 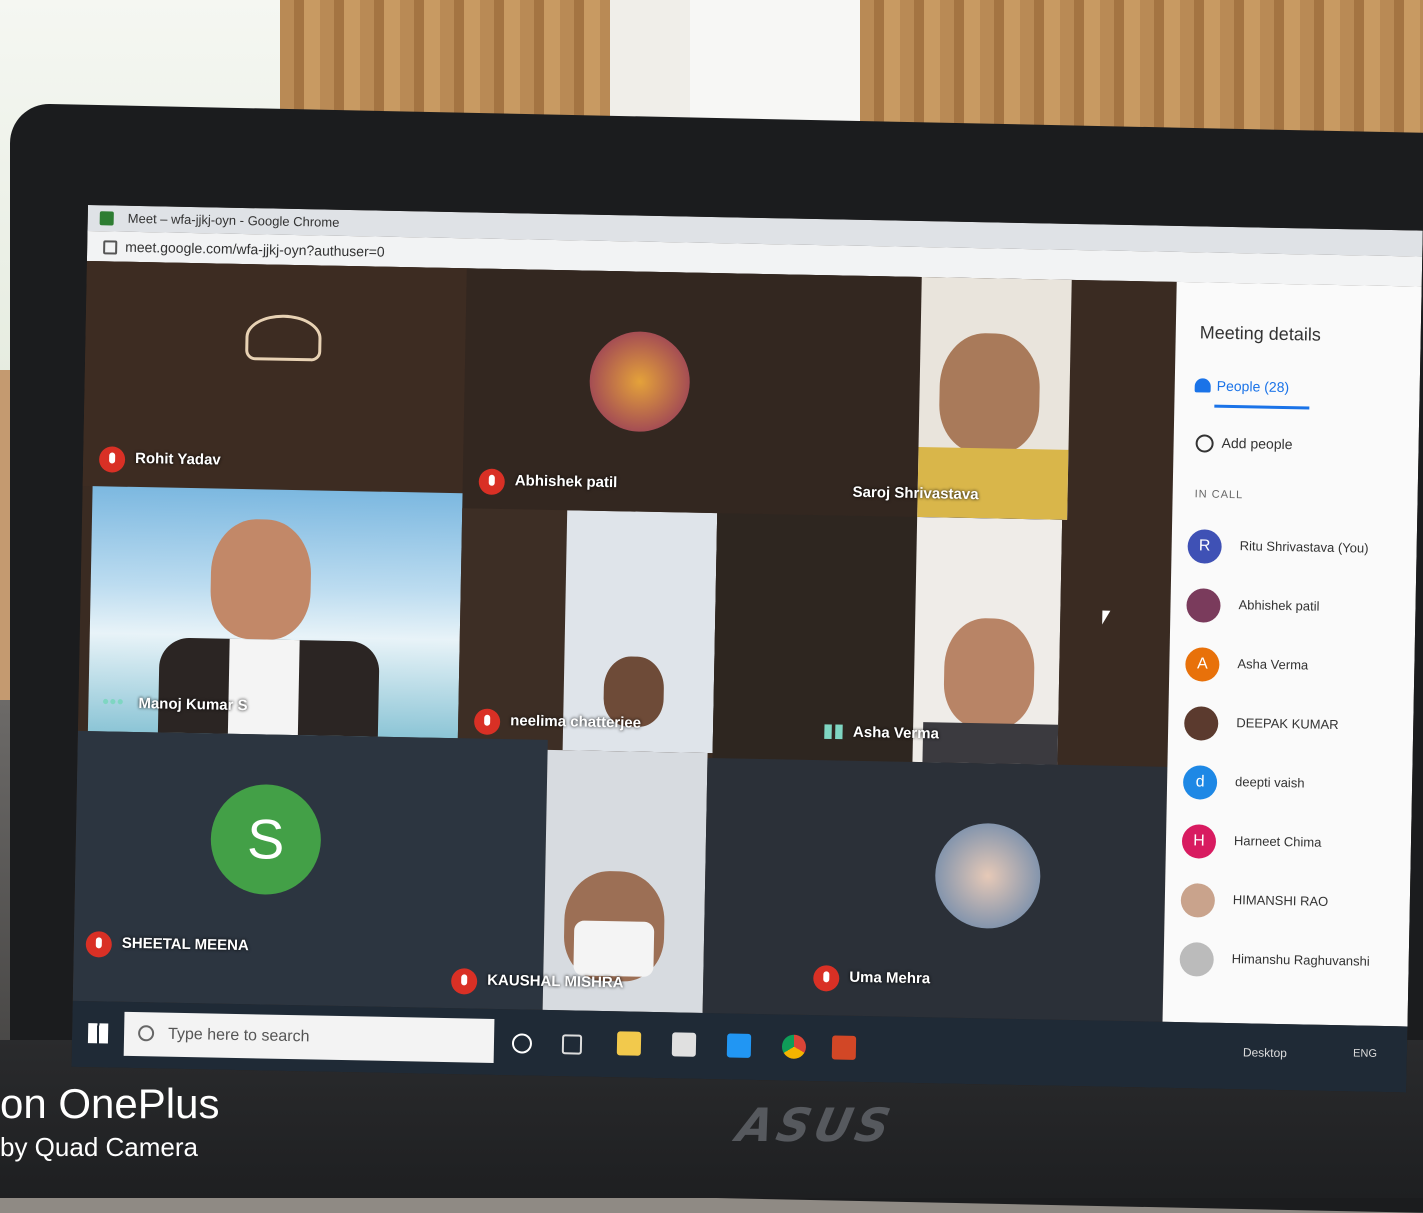 I want to click on list-item: Abhishek patil, so click(x=1301, y=608).